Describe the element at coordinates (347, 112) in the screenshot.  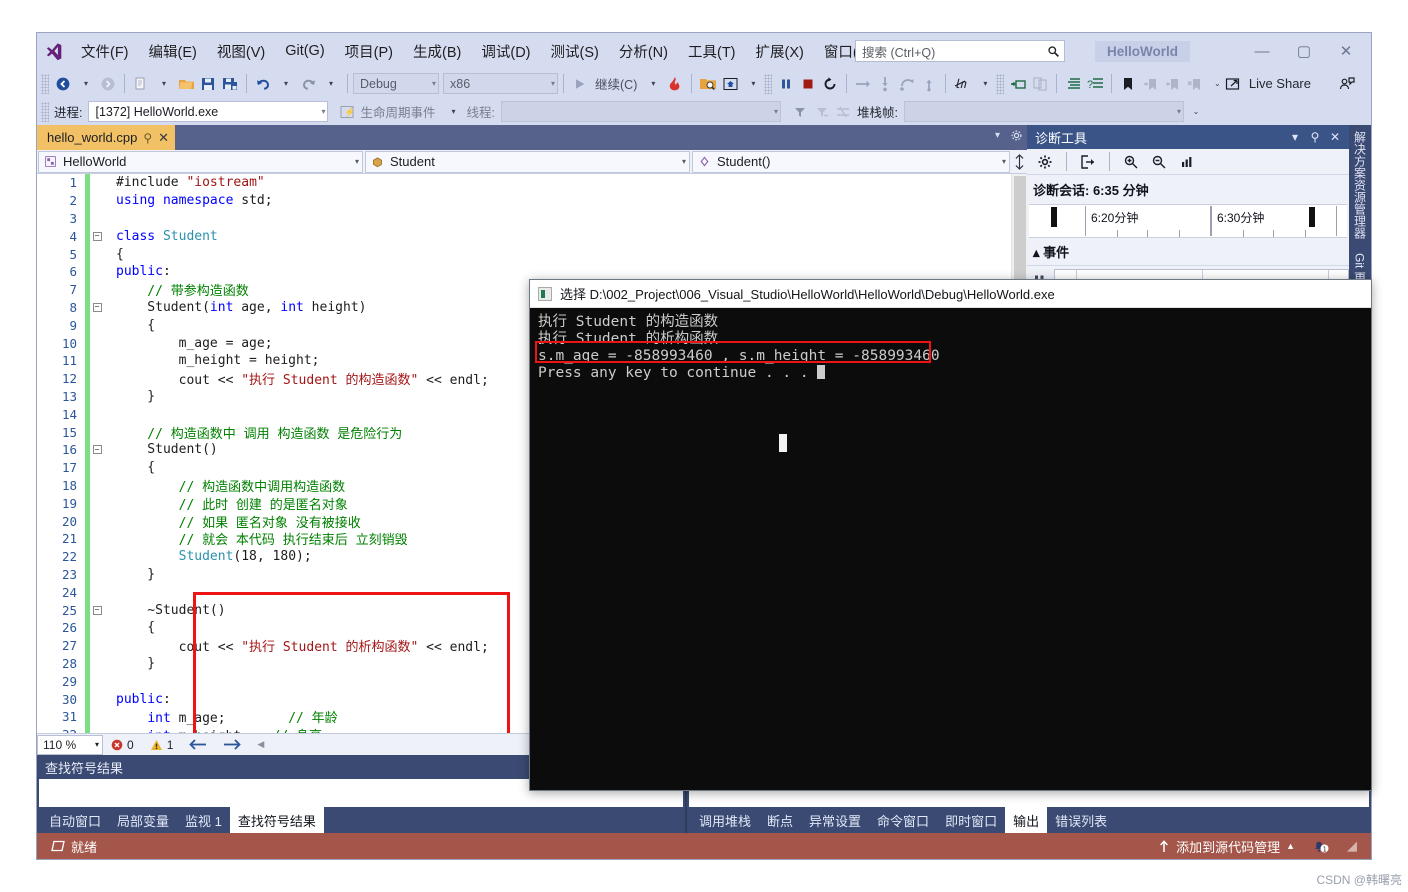
I see `lifecycle-events-icon: ⚡` at that location.